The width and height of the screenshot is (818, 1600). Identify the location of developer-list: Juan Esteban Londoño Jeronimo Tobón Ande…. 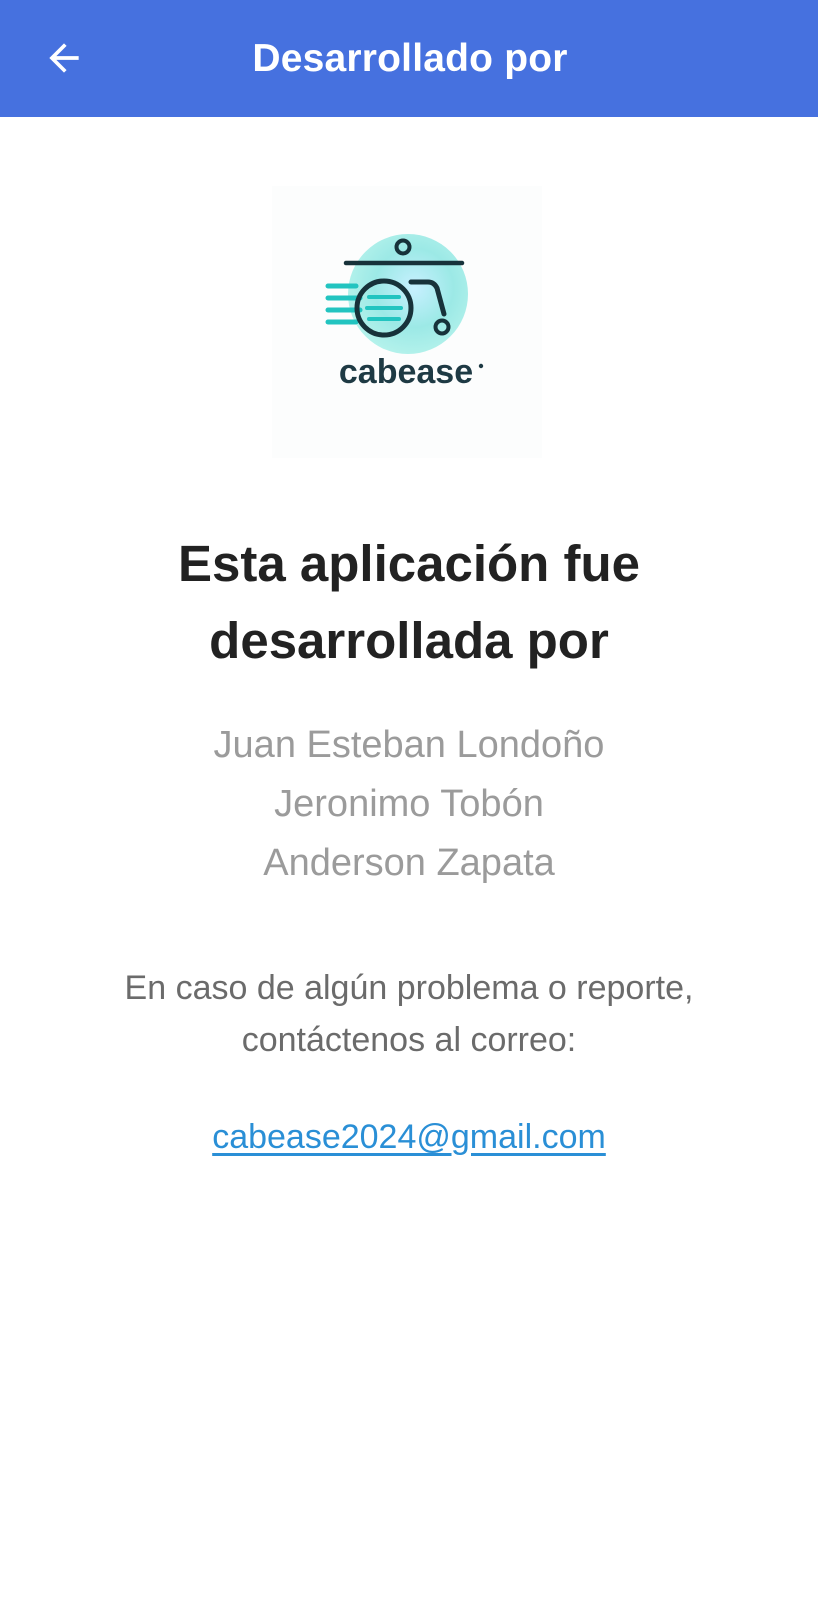
(409, 804).